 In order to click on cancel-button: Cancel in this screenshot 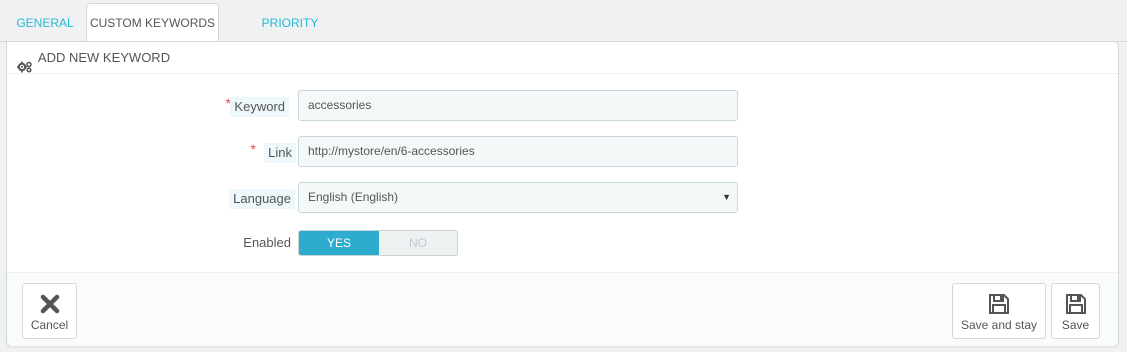, I will do `click(49, 311)`.